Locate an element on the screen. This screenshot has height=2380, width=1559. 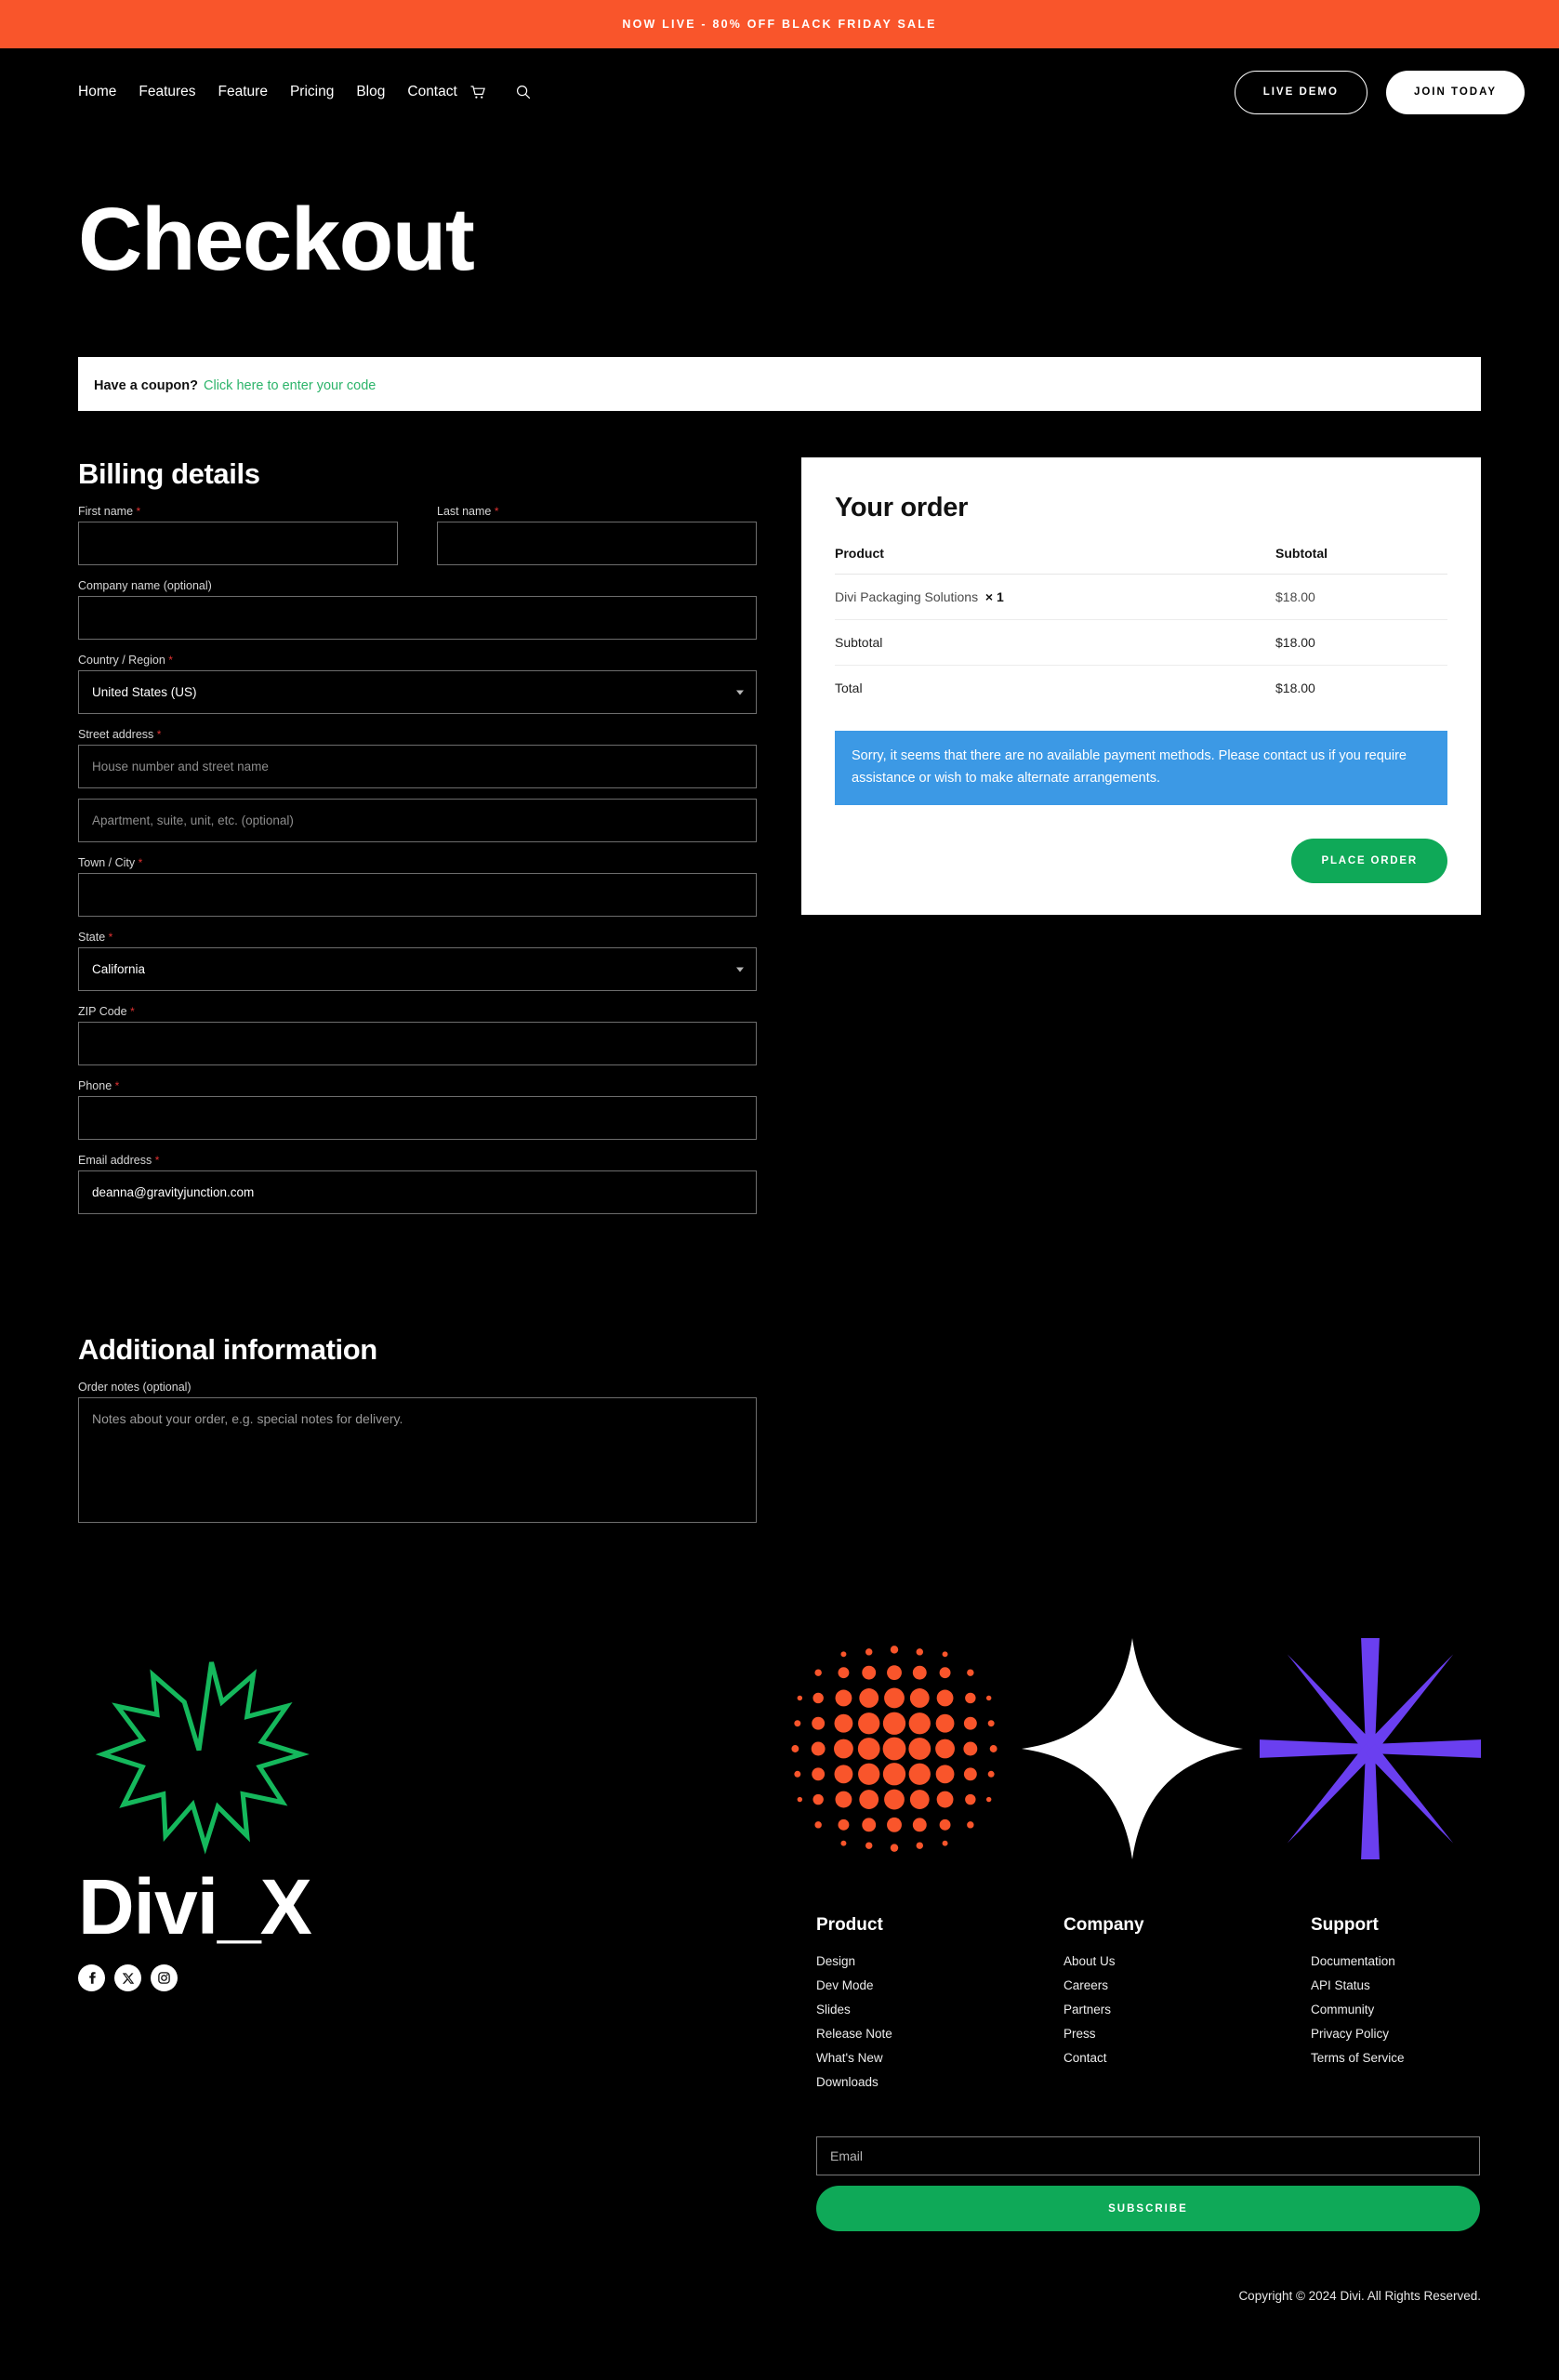
table-header-row: Product Subtotal is located at coordinates (1141, 560).